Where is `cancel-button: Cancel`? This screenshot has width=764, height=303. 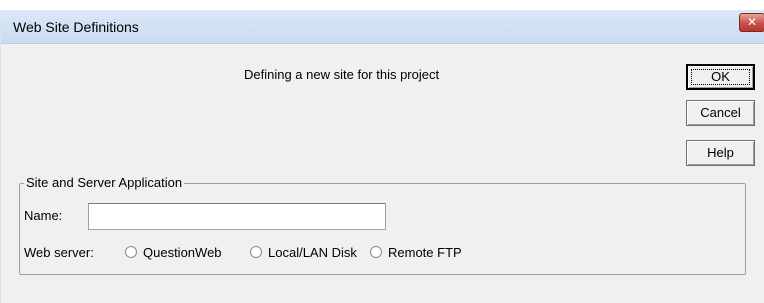
cancel-button: Cancel is located at coordinates (720, 113).